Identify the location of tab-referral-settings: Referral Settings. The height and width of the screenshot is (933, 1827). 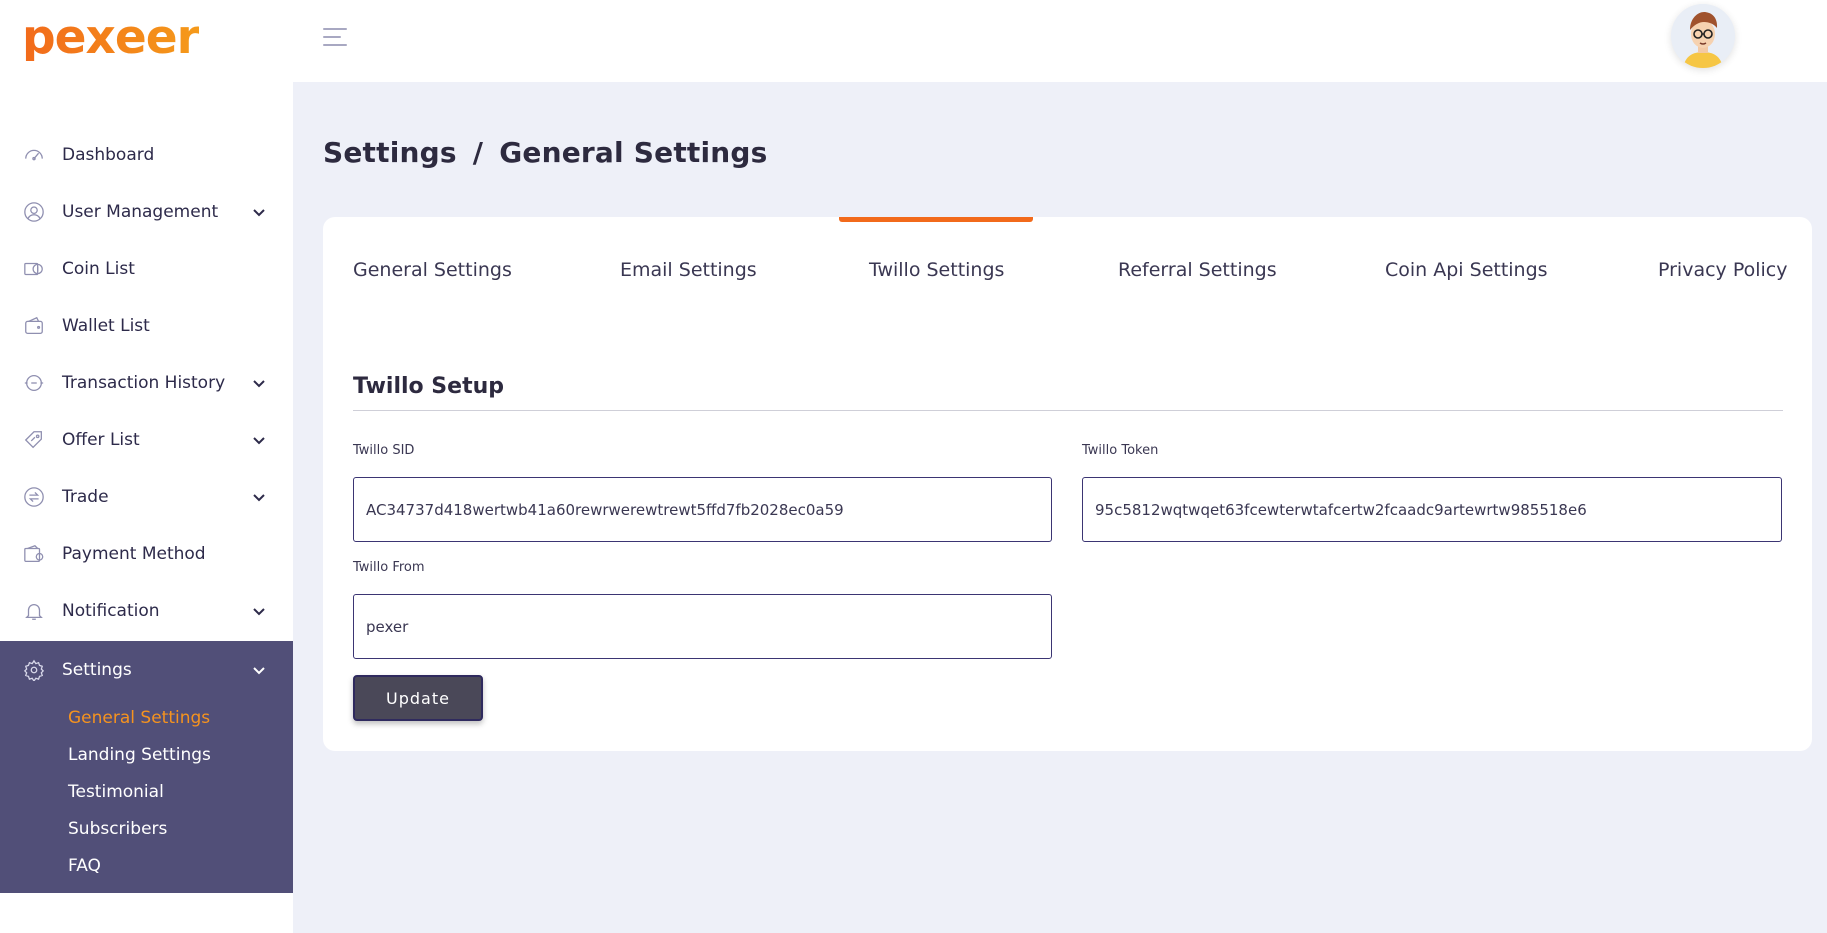
(1197, 270).